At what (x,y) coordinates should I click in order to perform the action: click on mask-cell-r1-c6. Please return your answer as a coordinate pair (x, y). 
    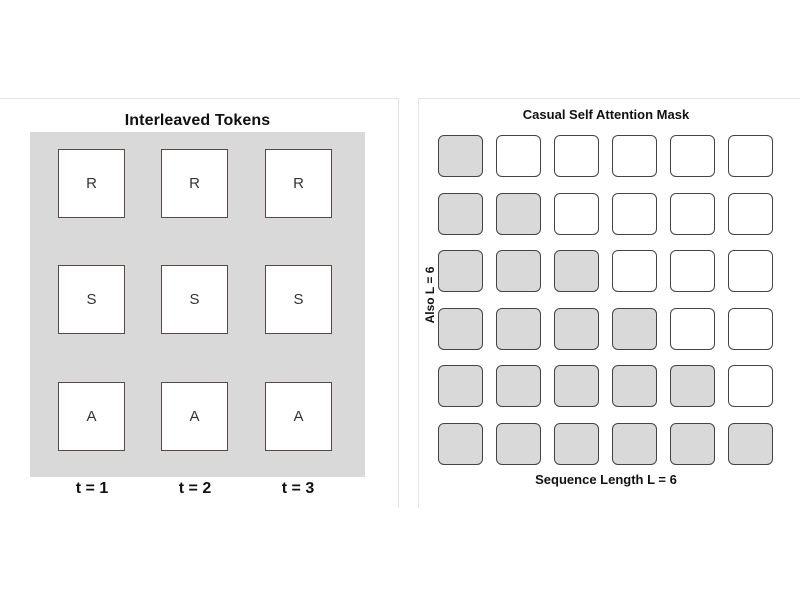
    Looking at the image, I should click on (750, 156).